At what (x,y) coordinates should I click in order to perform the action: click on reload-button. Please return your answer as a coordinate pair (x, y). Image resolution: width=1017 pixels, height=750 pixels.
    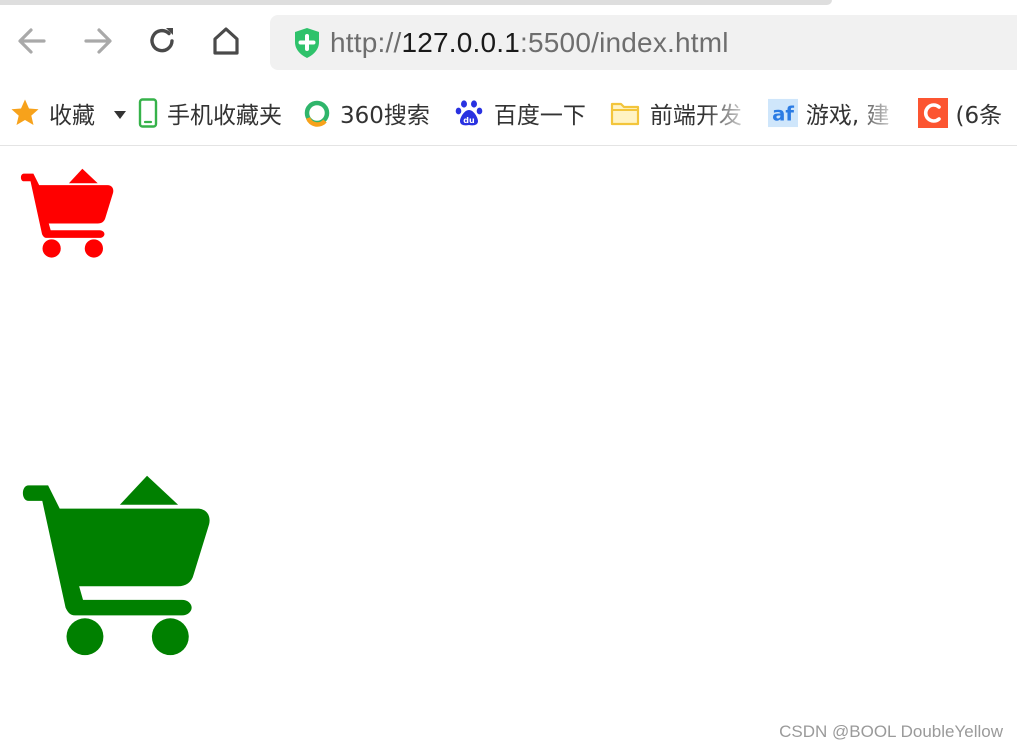
    Looking at the image, I should click on (162, 41).